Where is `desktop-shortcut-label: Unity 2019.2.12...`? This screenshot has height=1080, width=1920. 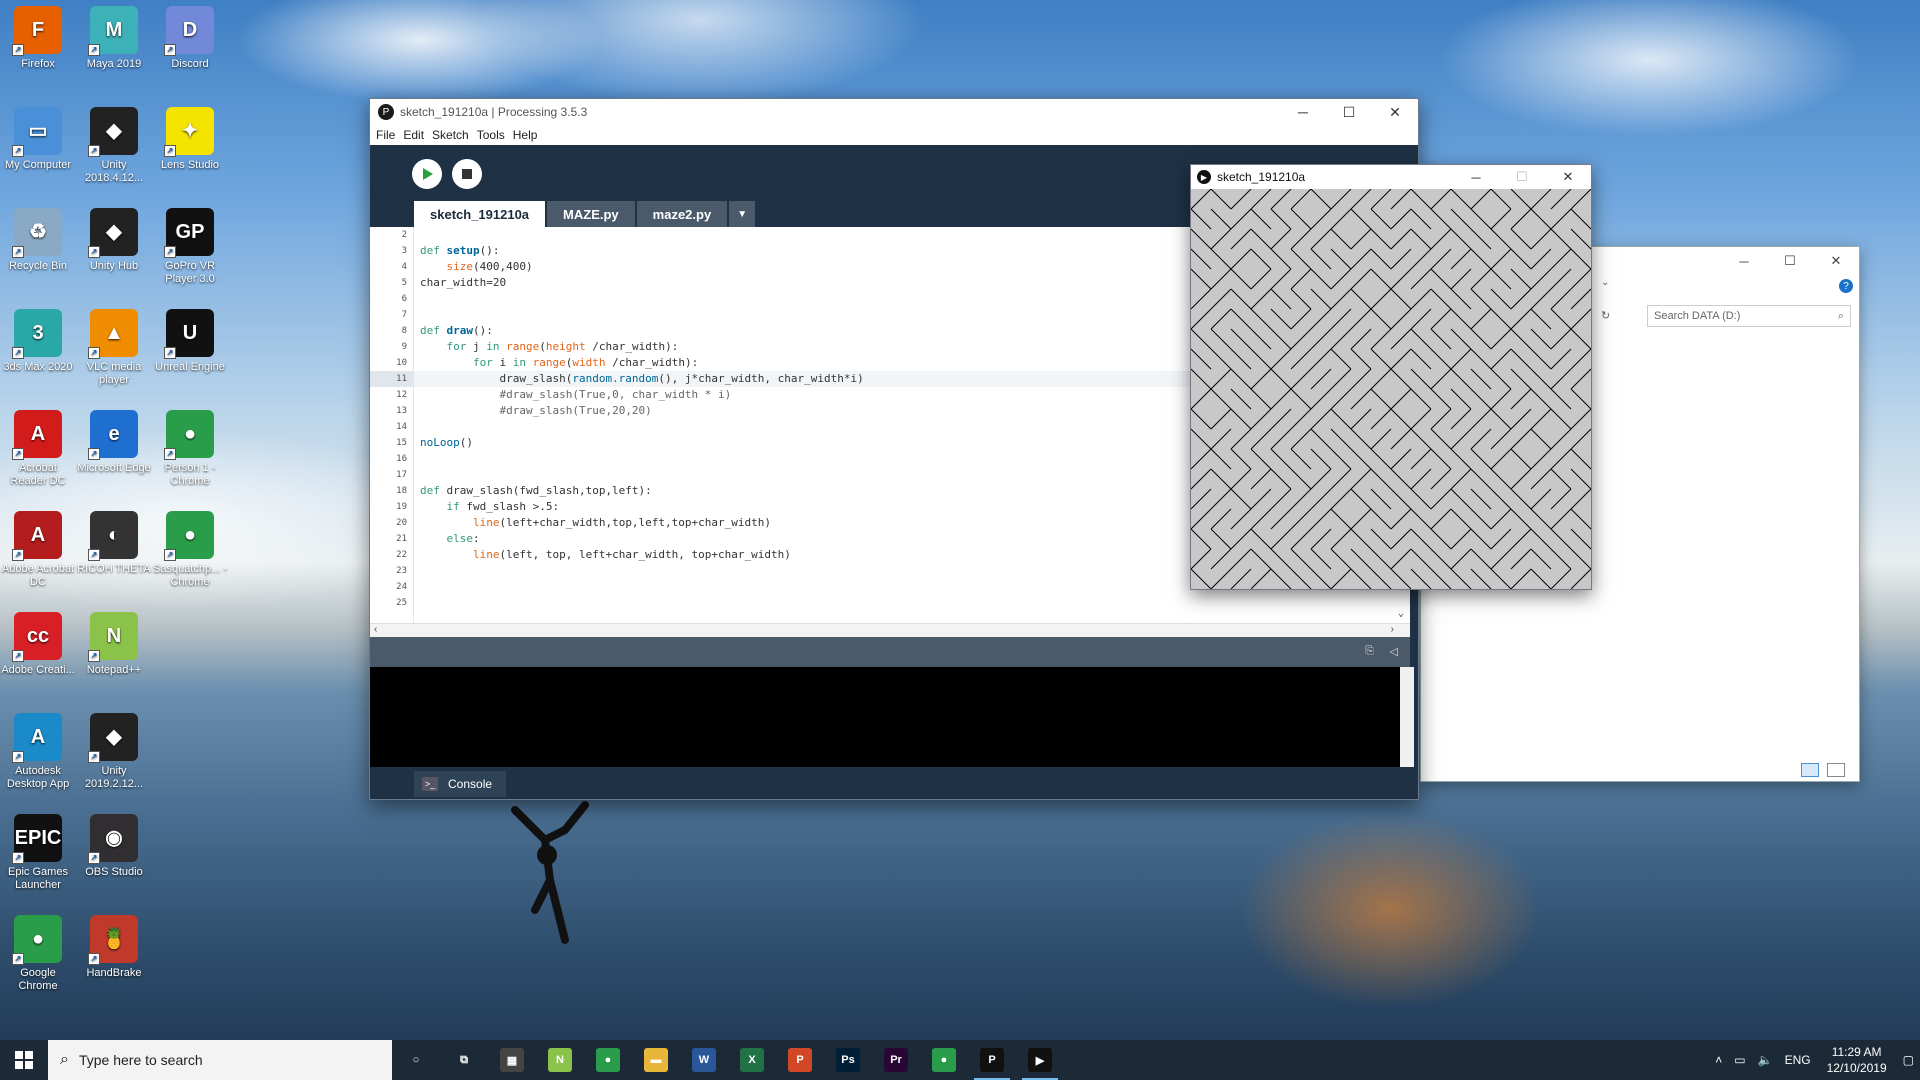
desktop-shortcut-label: Unity 2019.2.12... is located at coordinates (114, 777).